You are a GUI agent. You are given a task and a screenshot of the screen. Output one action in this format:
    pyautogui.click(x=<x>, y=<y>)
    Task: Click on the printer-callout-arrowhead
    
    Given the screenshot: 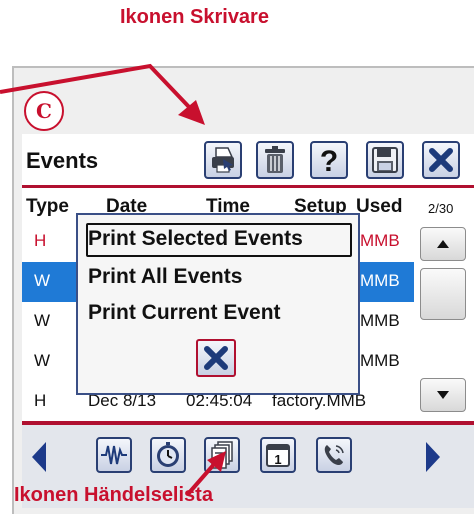 What is the action you would take?
    pyautogui.click(x=191, y=112)
    